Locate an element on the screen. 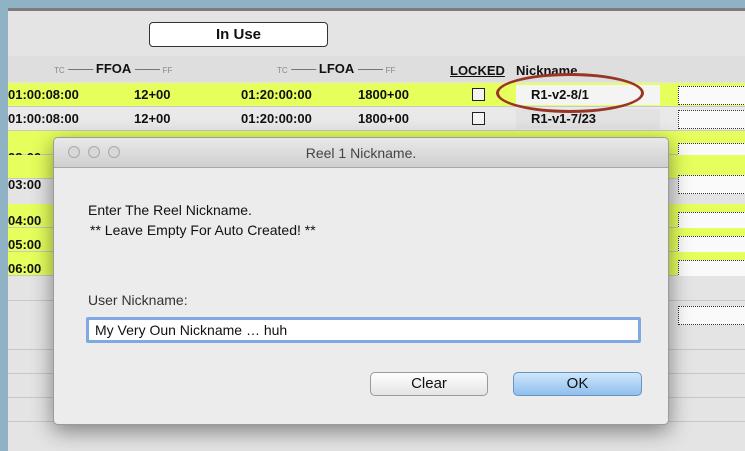 Image resolution: width=745 pixels, height=451 pixels. nickname-input is located at coordinates (363, 330).